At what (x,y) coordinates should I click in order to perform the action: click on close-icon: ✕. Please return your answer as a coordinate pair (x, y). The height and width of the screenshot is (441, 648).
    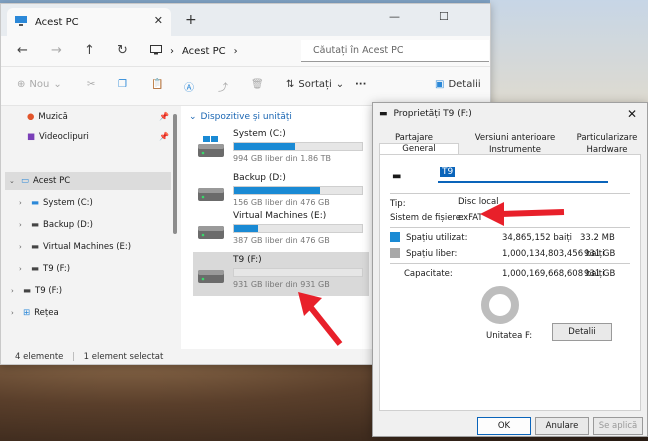
    Looking at the image, I should click on (632, 114).